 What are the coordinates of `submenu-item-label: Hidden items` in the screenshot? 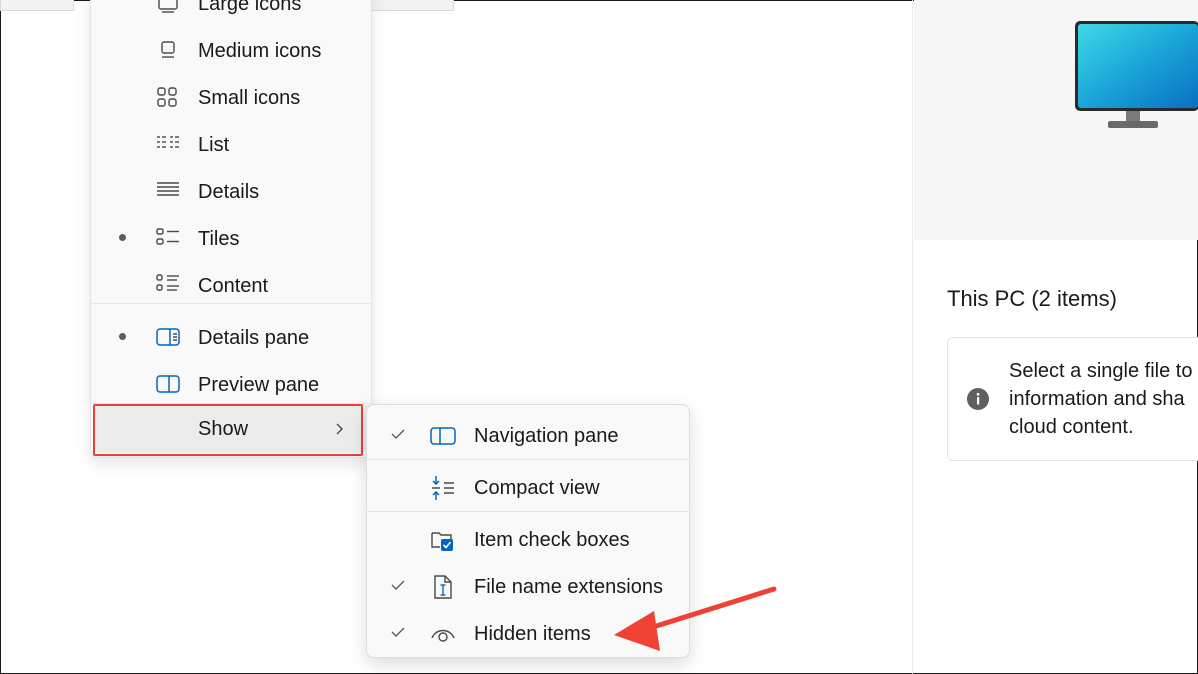 It's located at (532, 634).